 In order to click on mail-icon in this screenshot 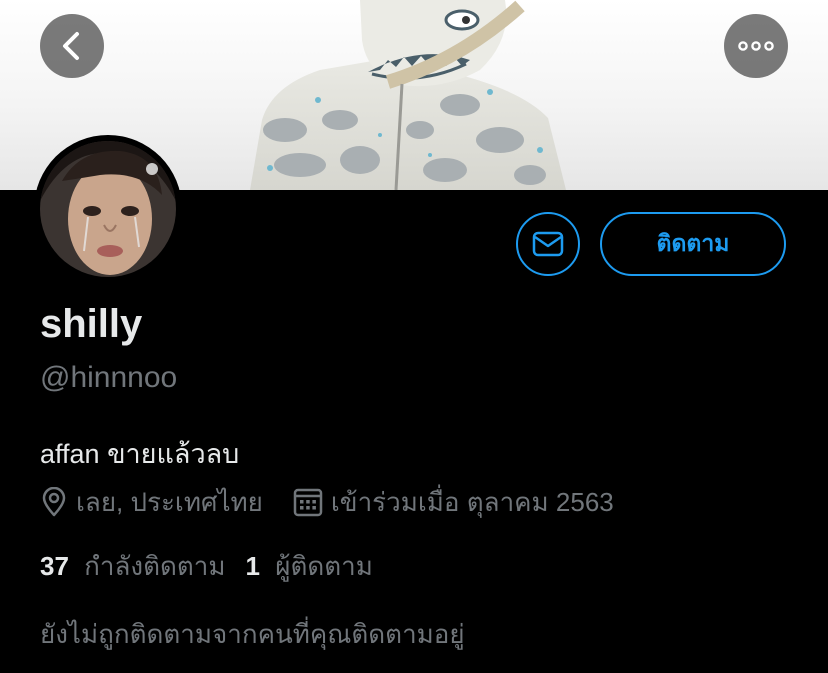, I will do `click(548, 244)`.